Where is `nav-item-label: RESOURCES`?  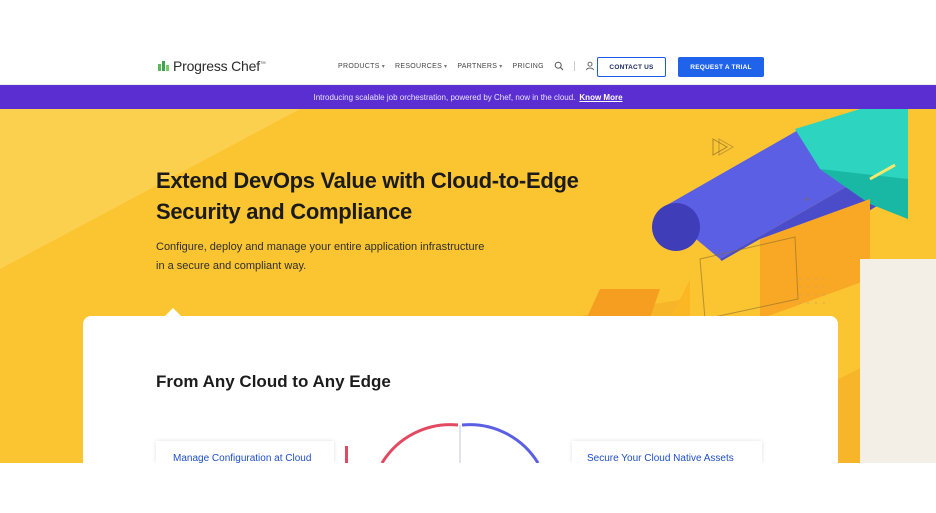 nav-item-label: RESOURCES is located at coordinates (419, 66).